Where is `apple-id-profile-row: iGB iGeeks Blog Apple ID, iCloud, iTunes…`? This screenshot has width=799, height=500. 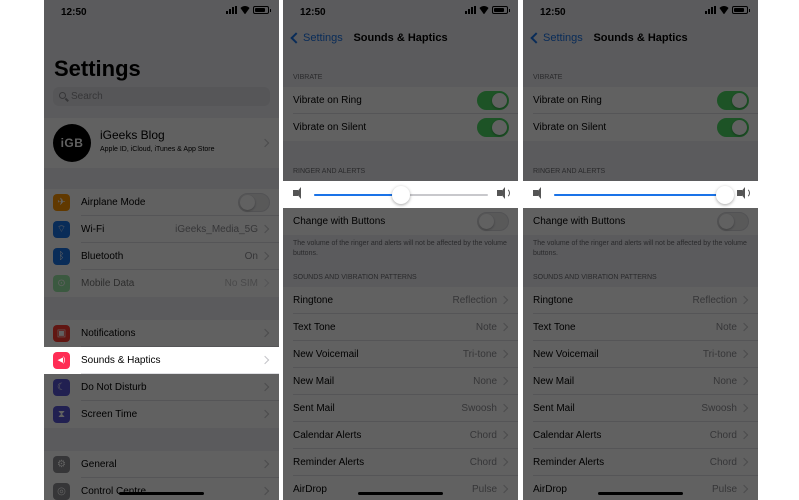
apple-id-profile-row: iGB iGeeks Blog Apple ID, iCloud, iTunes… is located at coordinates (161, 143).